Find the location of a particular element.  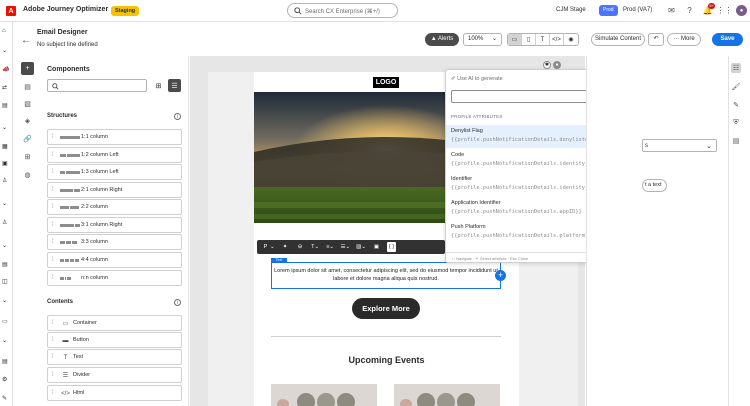

global-search: Search CX Enterprise (⌘+/) is located at coordinates (342, 10).